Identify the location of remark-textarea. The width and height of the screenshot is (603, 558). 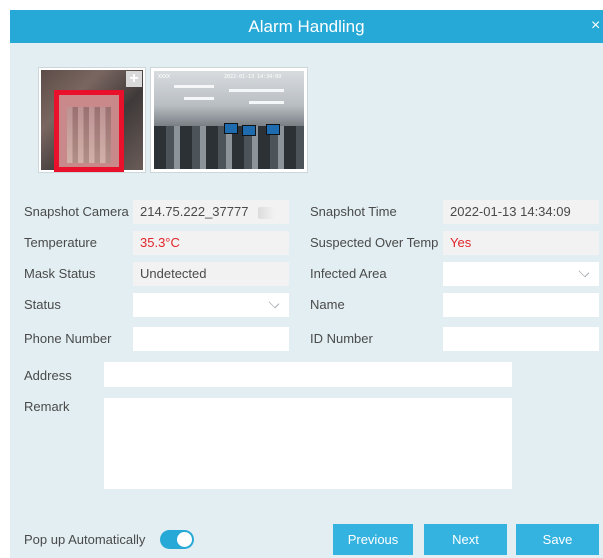
(308, 443).